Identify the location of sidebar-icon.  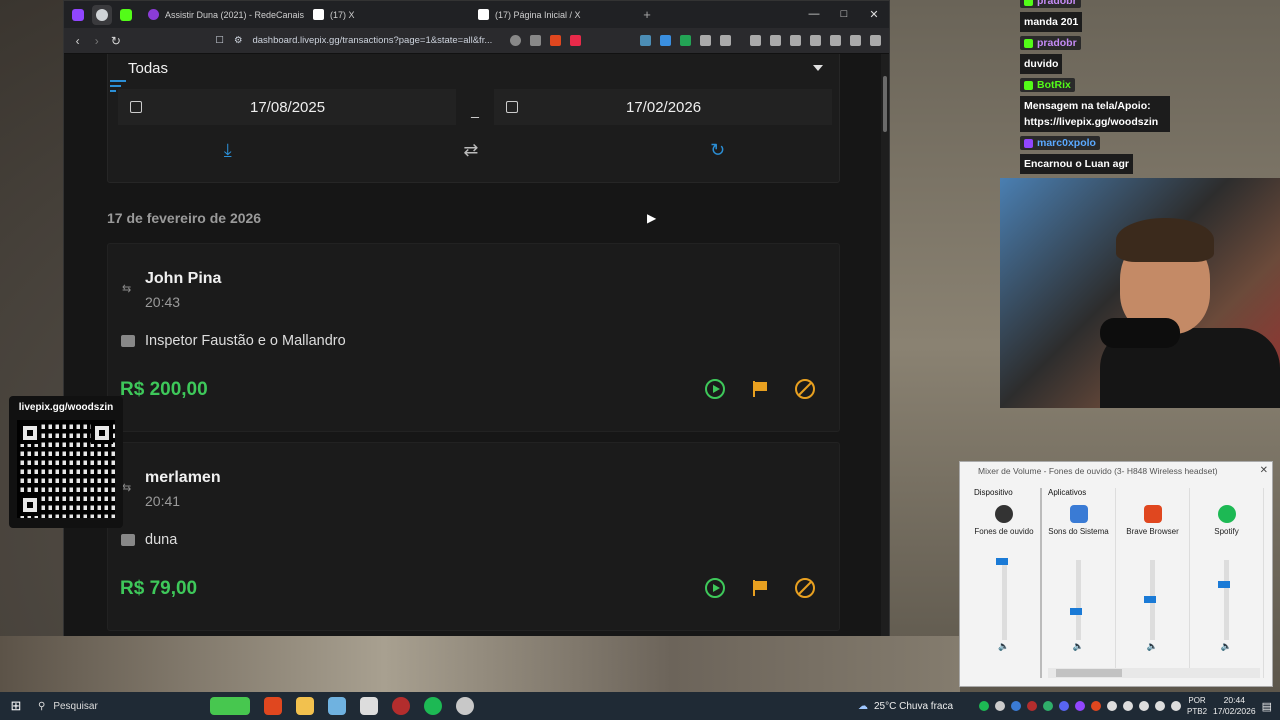
(795, 40).